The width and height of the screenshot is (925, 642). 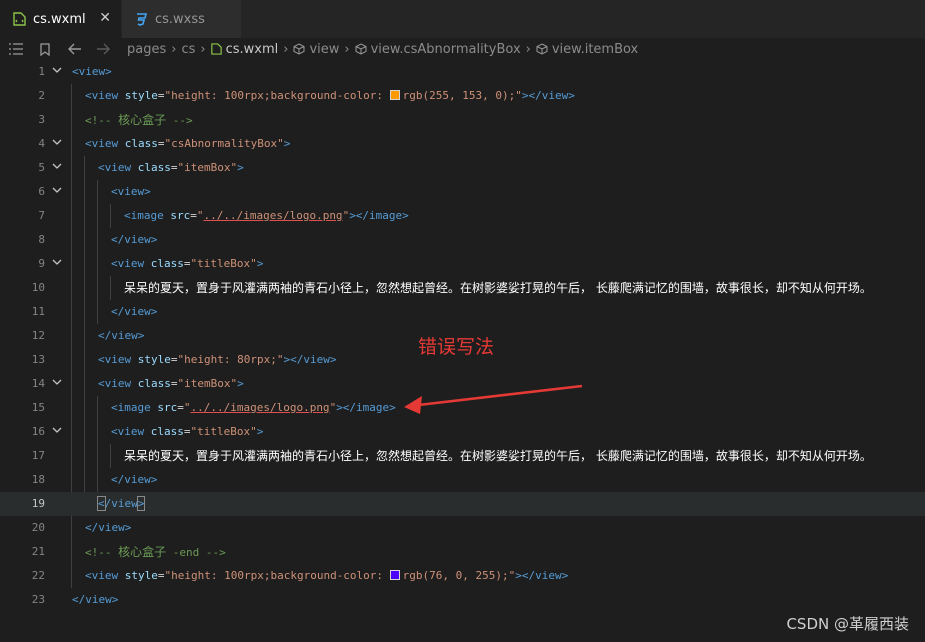 I want to click on wxml-file-icon, so click(x=216, y=49).